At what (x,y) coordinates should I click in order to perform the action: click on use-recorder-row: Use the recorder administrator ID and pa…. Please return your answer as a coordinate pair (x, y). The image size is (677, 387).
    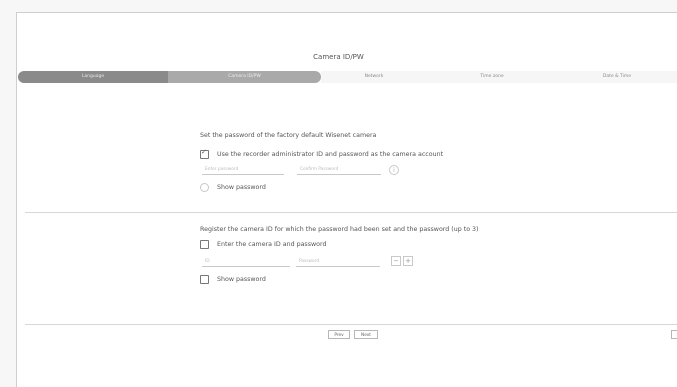
    Looking at the image, I should click on (322, 153).